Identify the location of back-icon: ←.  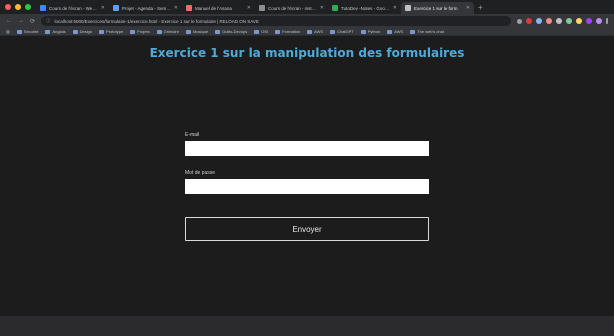
(9, 21).